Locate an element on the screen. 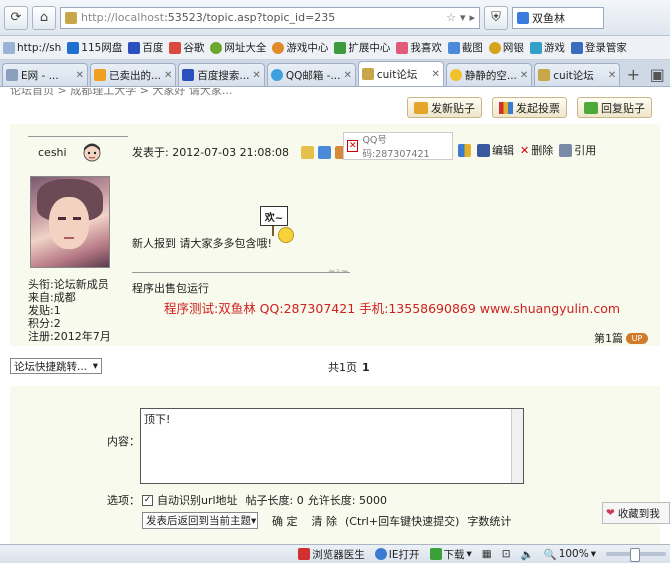 The width and height of the screenshot is (670, 563). quote-button: 引用 is located at coordinates (577, 150).